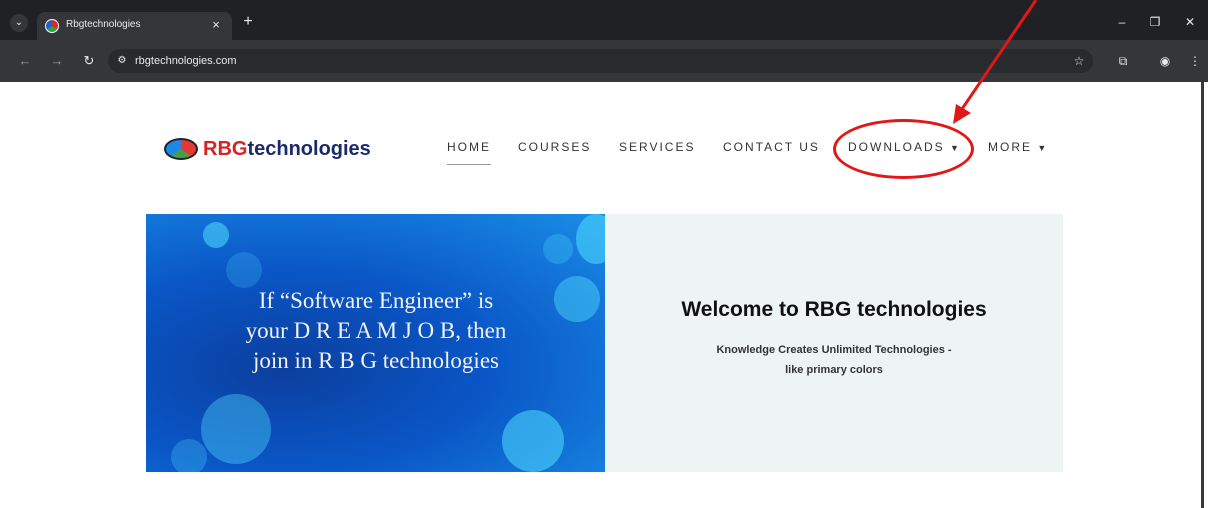  Describe the element at coordinates (248, 22) in the screenshot. I see `plus-icon: +` at that location.